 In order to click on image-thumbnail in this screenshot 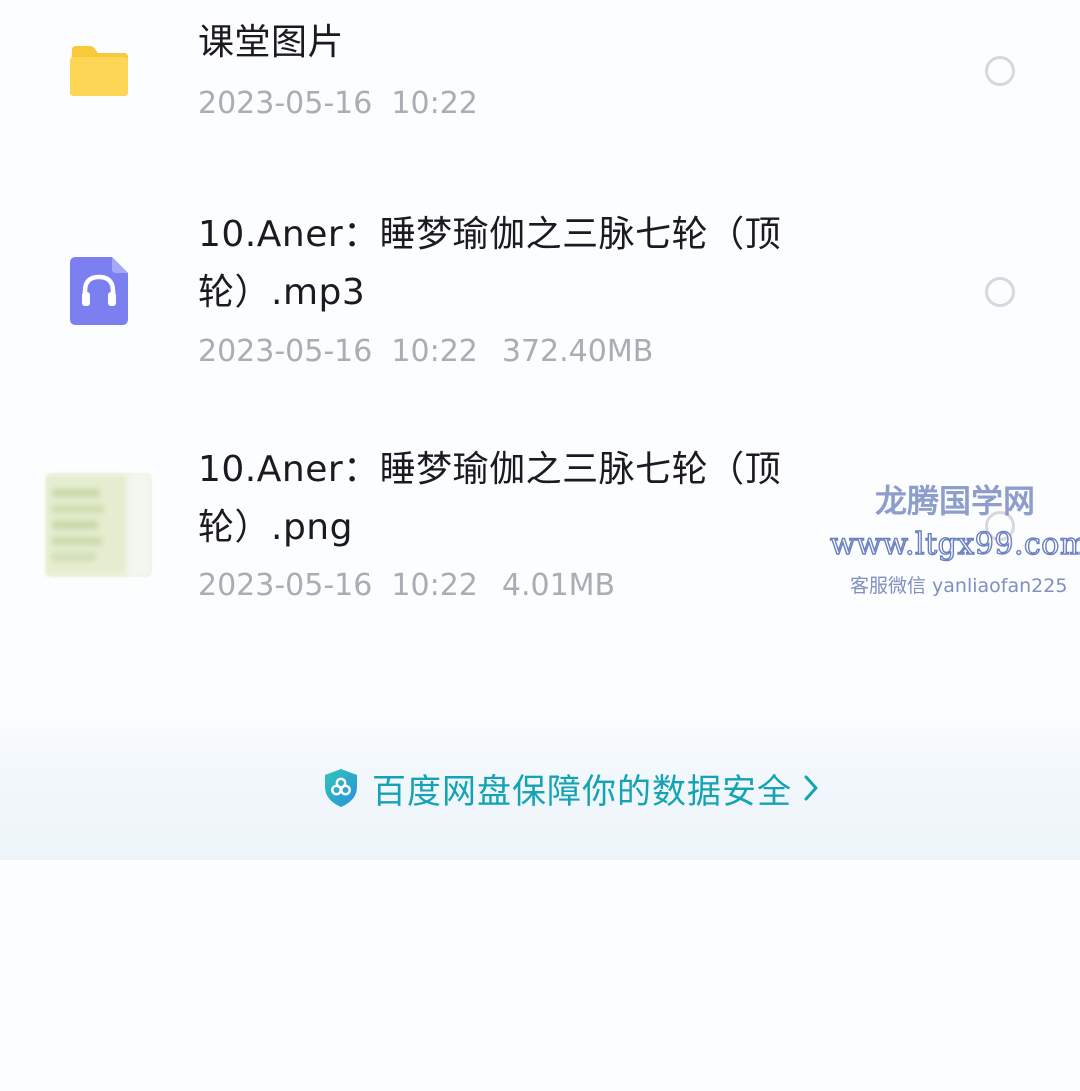, I will do `click(99, 525)`.